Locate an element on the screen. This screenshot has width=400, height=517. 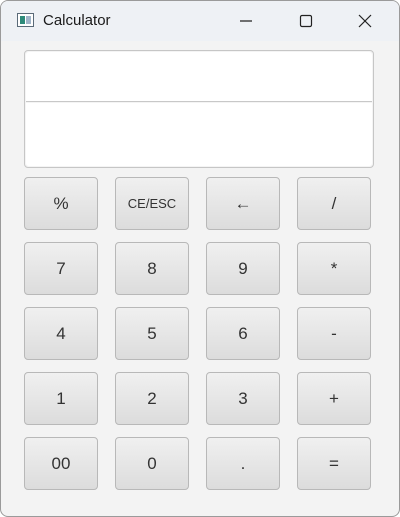
digit-4-button: 4 is located at coordinates (61, 333).